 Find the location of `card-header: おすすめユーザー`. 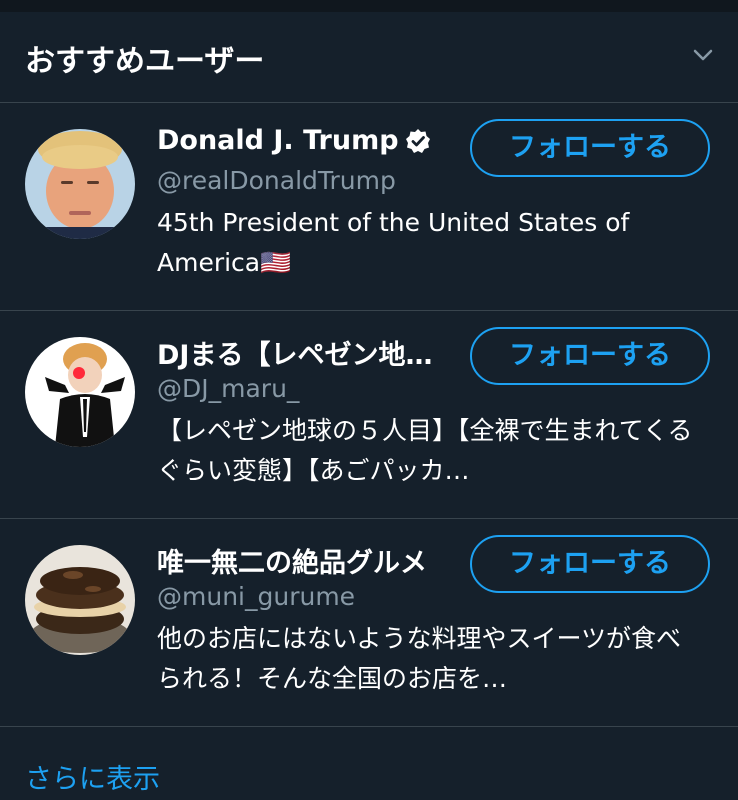

card-header: おすすめユーザー is located at coordinates (369, 57).